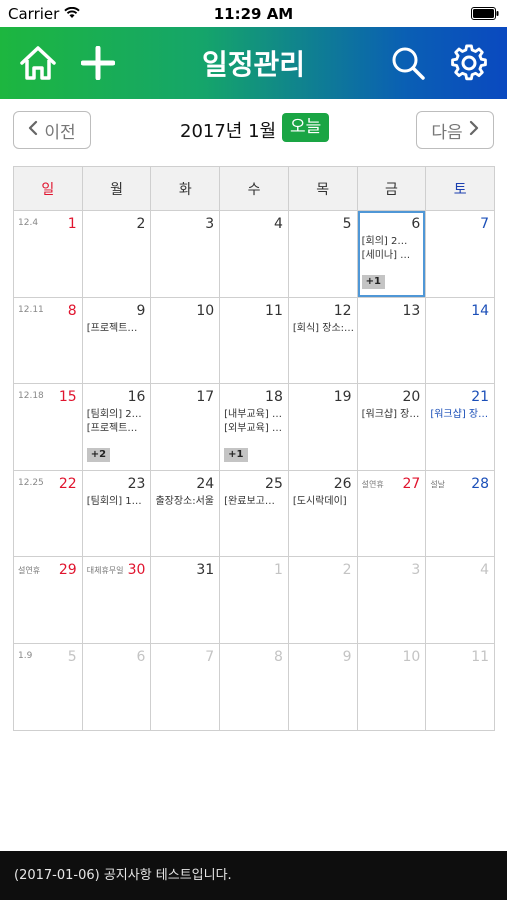 The width and height of the screenshot is (507, 900). What do you see at coordinates (141, 310) in the screenshot?
I see `day-number: 9` at bounding box center [141, 310].